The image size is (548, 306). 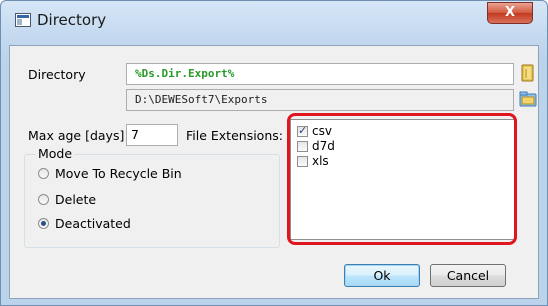 I want to click on window-title: Directory, so click(x=72, y=20).